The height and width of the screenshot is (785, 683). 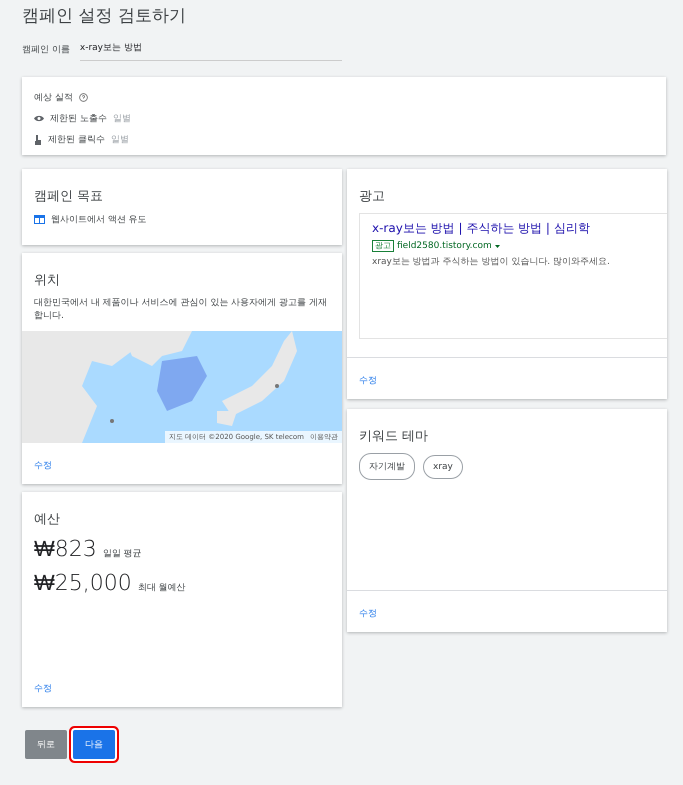 What do you see at coordinates (53, 98) in the screenshot?
I see `card-title: 예상 실적` at bounding box center [53, 98].